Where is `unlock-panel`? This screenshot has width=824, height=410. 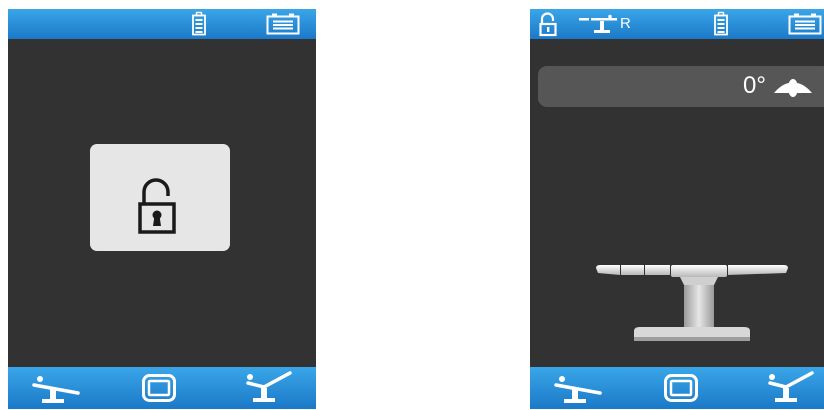 unlock-panel is located at coordinates (160, 197).